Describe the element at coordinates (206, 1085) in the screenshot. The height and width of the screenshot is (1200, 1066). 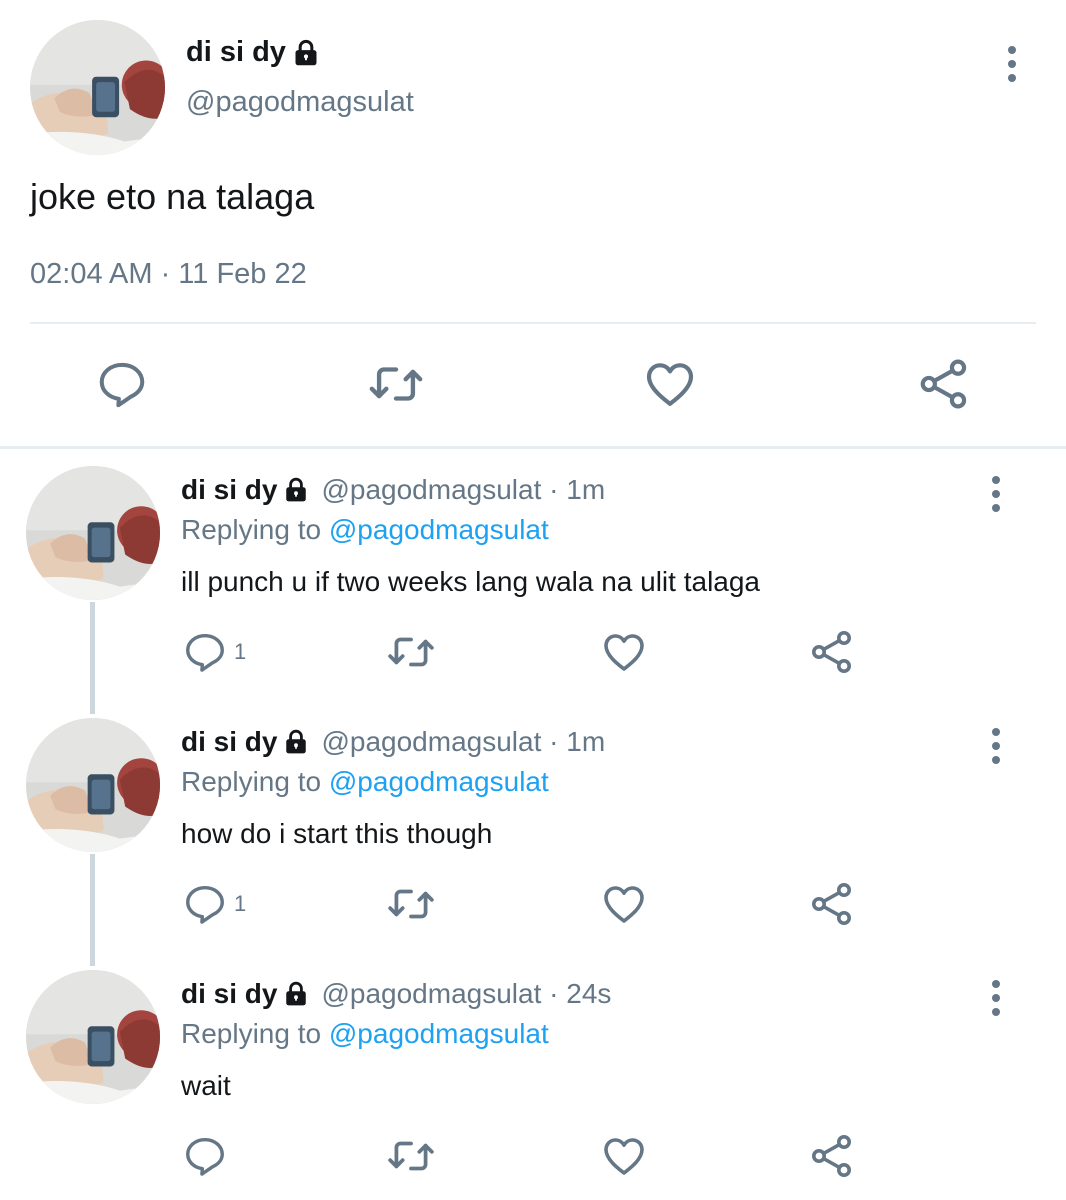
I see `reply-text: wait` at that location.